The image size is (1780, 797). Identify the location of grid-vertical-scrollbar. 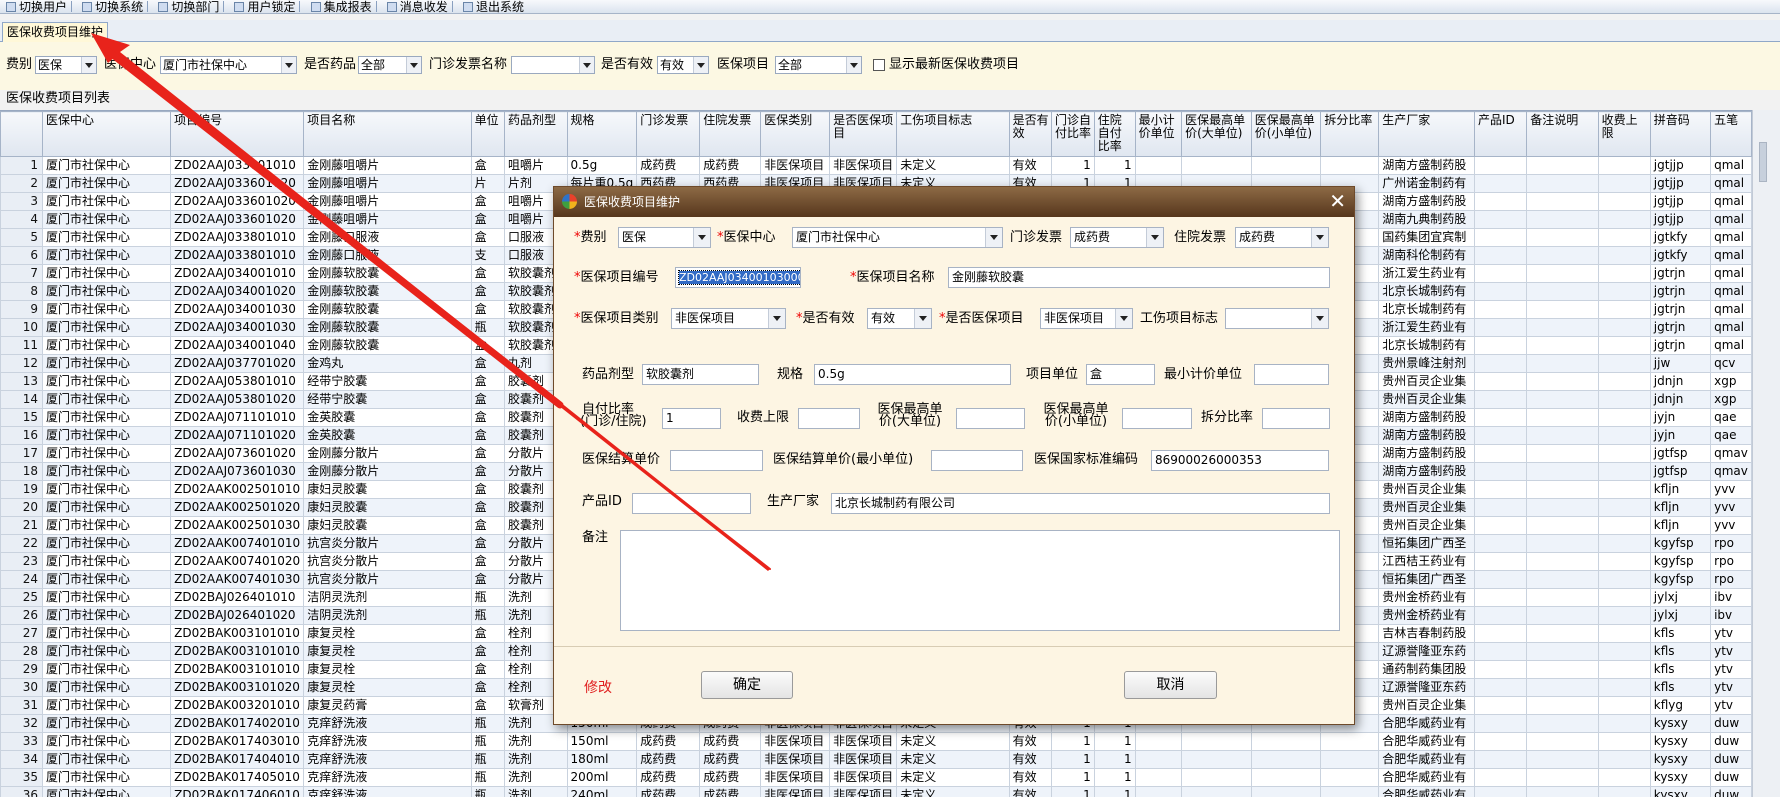
(1766, 453).